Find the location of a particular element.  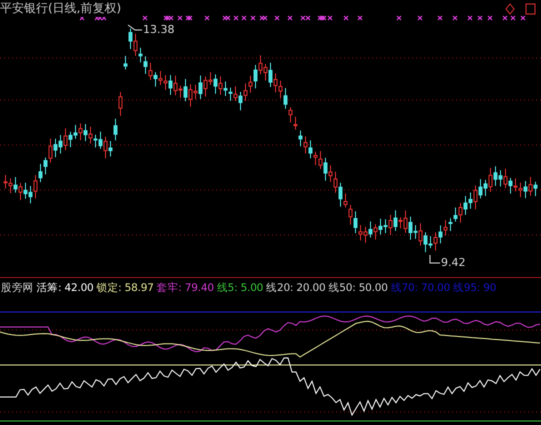

indicator-value: 线5: 5.00 is located at coordinates (240, 287).